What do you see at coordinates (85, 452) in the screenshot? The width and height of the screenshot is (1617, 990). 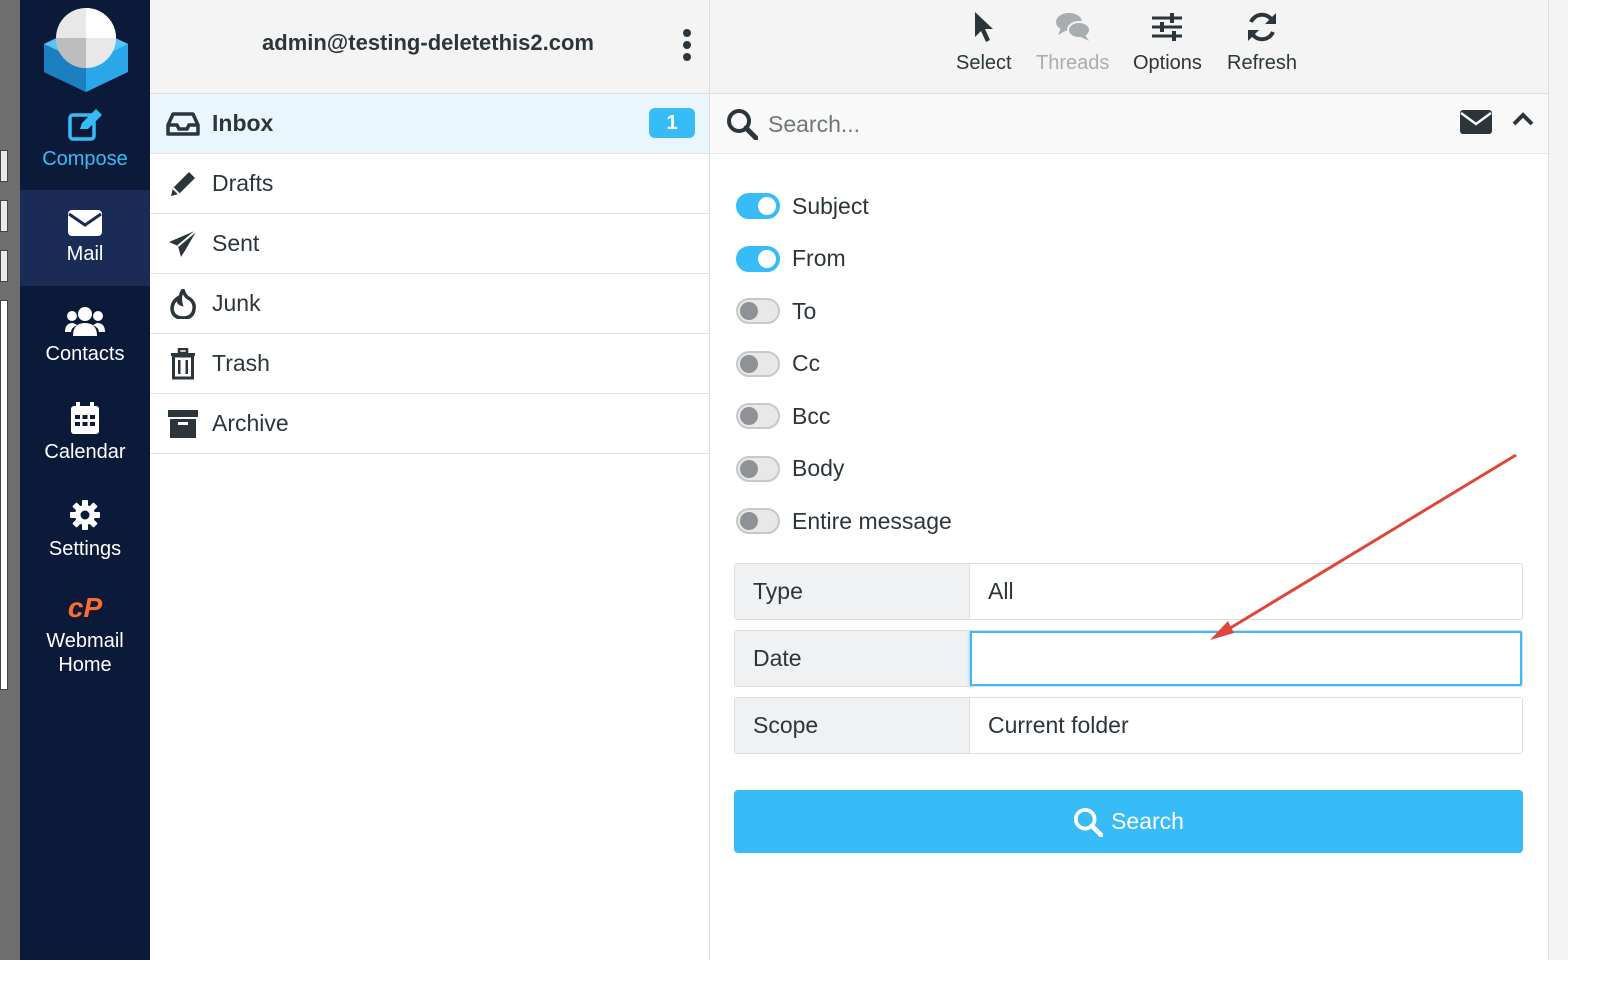 I see `nav-calendar-label: Calendar` at bounding box center [85, 452].